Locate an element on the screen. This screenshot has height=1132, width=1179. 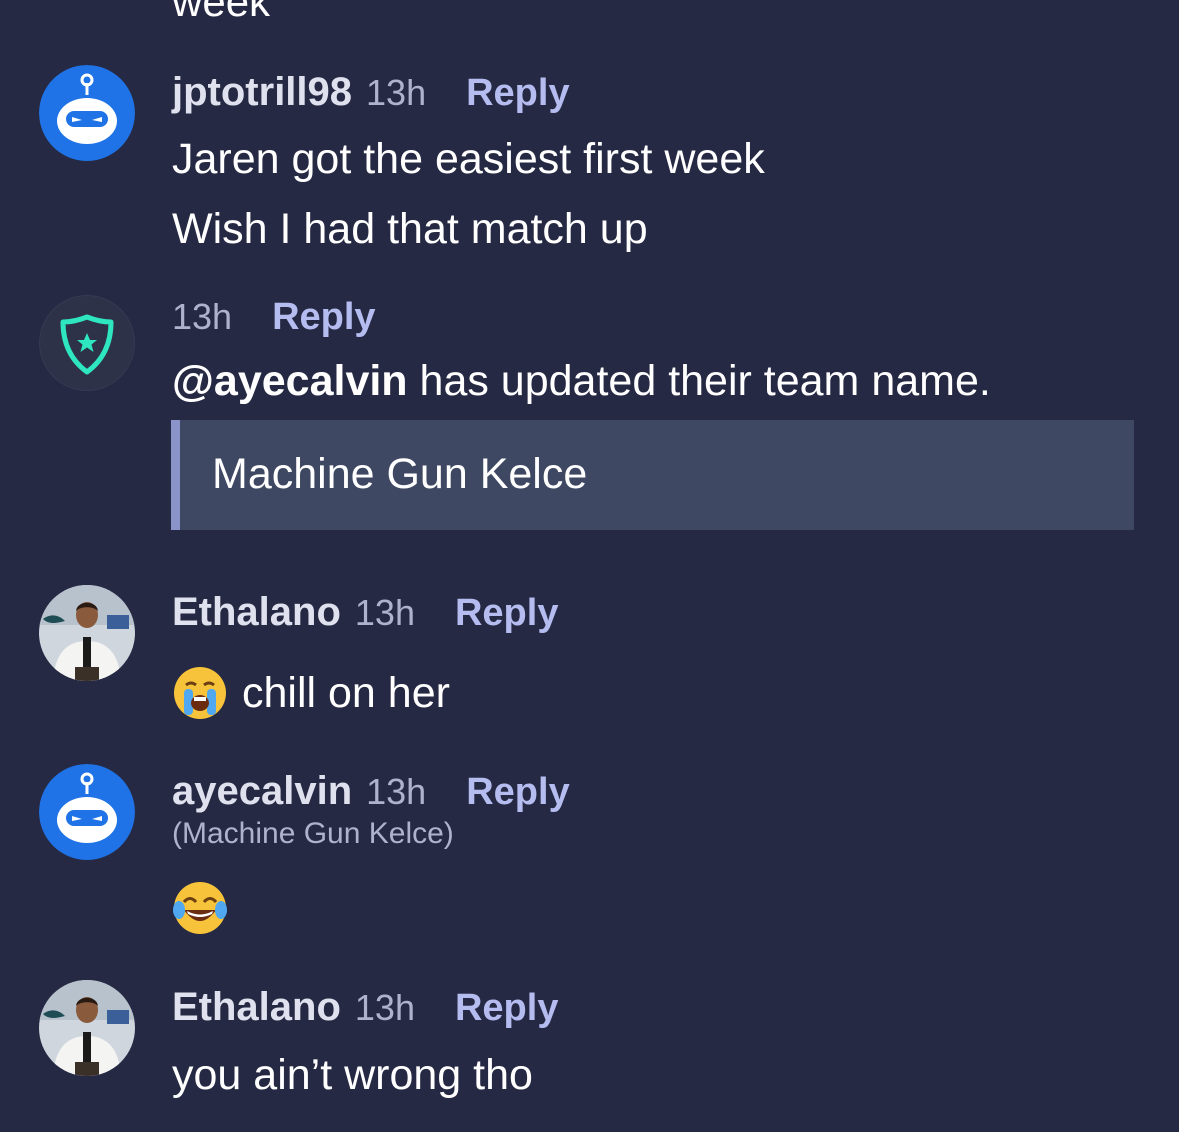
user-team-name: (Machine Gun Kelce) is located at coordinates (313, 833).